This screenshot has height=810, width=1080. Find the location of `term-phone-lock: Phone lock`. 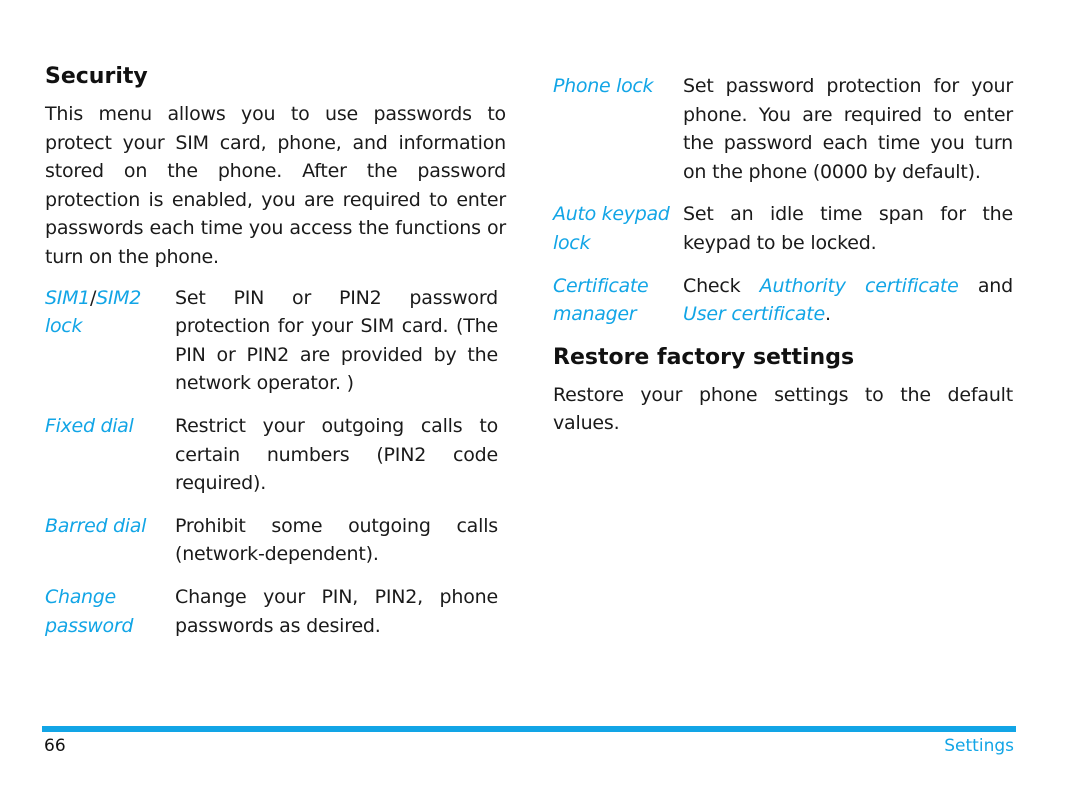

term-phone-lock: Phone lock is located at coordinates (603, 86).